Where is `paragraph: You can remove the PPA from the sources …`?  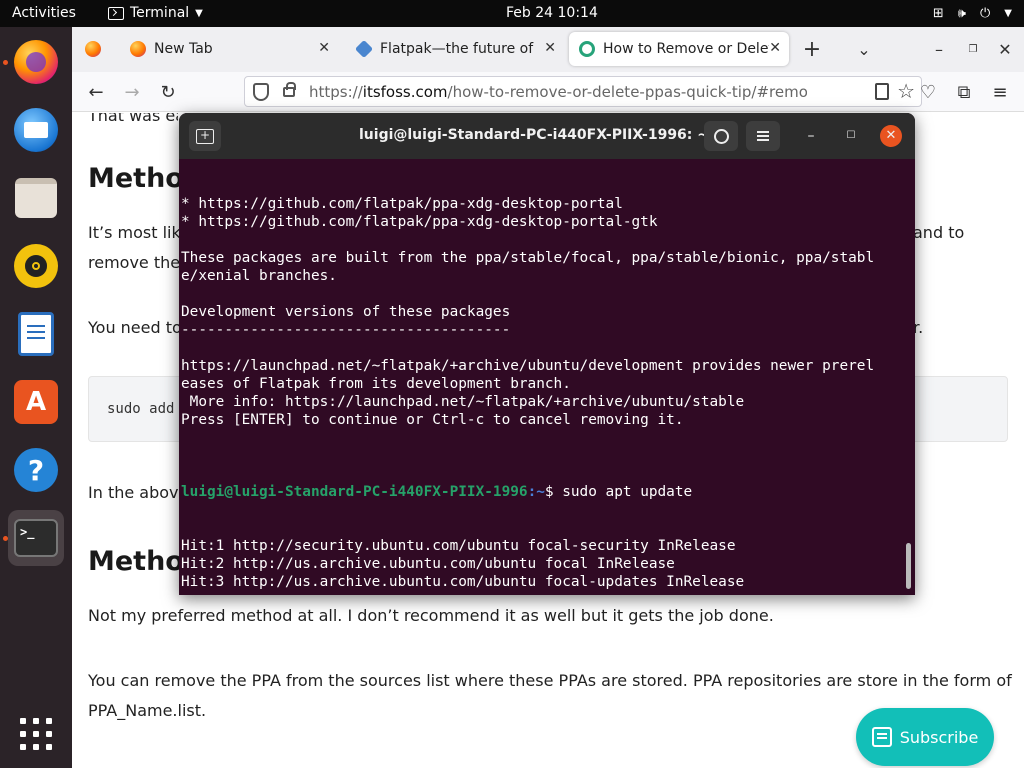
paragraph: You can remove the PPA from the sources … is located at coordinates (550, 680).